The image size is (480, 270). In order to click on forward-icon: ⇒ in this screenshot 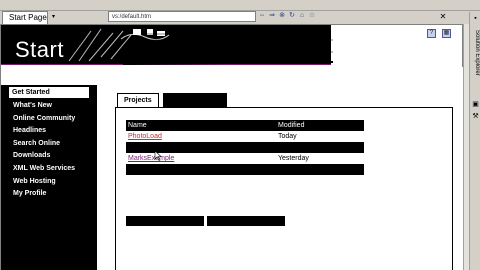, I will do `click(272, 16)`.